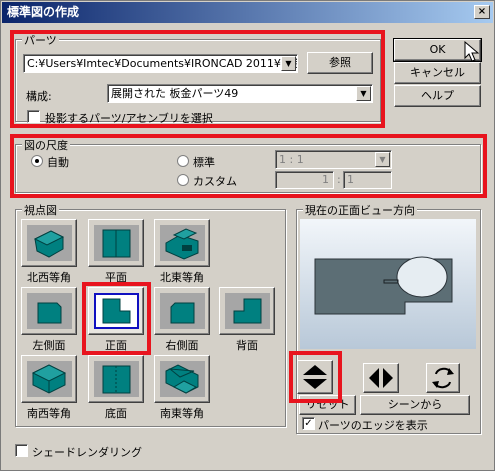 This screenshot has width=495, height=471. Describe the element at coordinates (360, 210) in the screenshot. I see `current-view-legend: 現在の正面ビュー方向` at that location.